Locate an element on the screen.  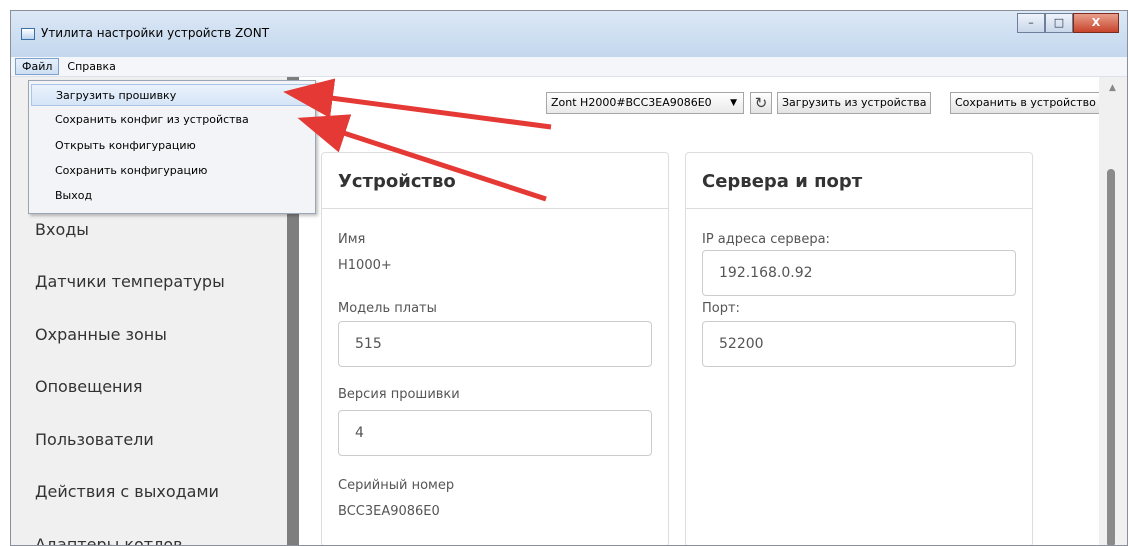
name-label: Имя is located at coordinates (352, 239).